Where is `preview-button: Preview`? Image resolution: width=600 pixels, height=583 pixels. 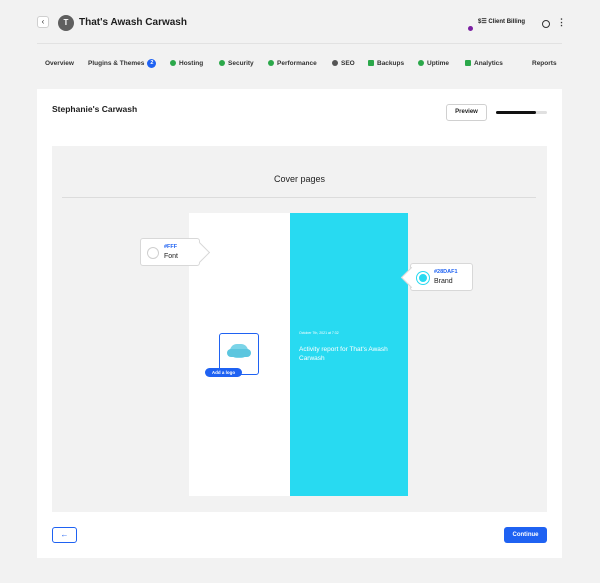 preview-button: Preview is located at coordinates (466, 112).